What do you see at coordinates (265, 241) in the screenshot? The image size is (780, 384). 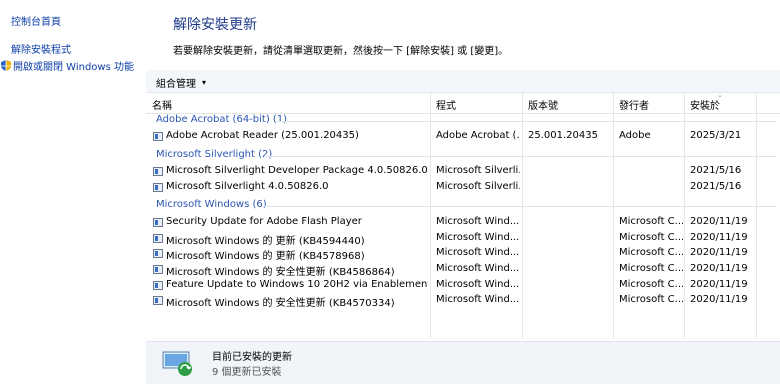 I see `row-name: Microsoft Windows 的 更新 (KB4594440)` at bounding box center [265, 241].